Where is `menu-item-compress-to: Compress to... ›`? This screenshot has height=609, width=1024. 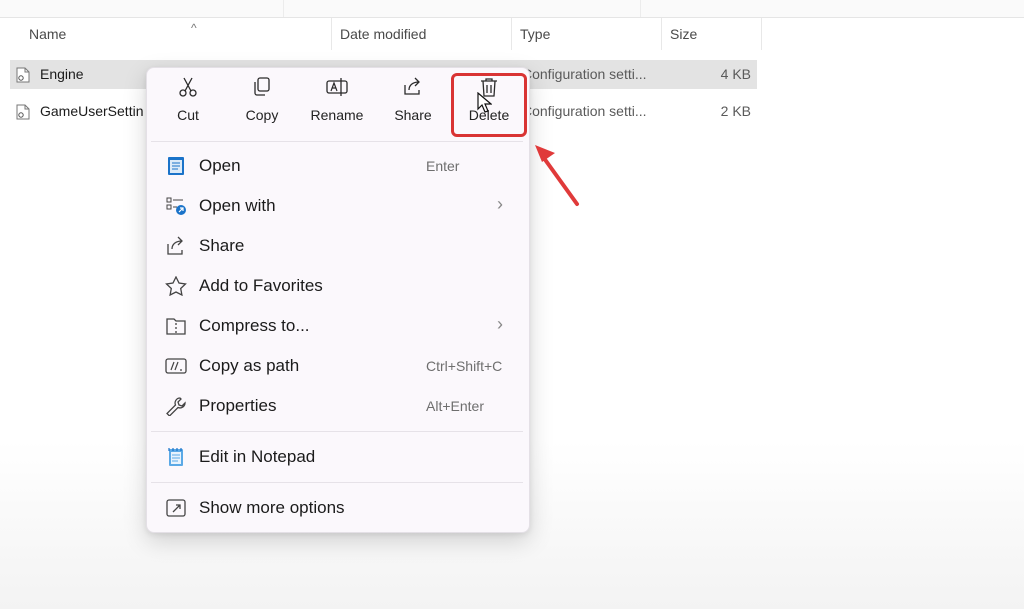 menu-item-compress-to: Compress to... › is located at coordinates (337, 326).